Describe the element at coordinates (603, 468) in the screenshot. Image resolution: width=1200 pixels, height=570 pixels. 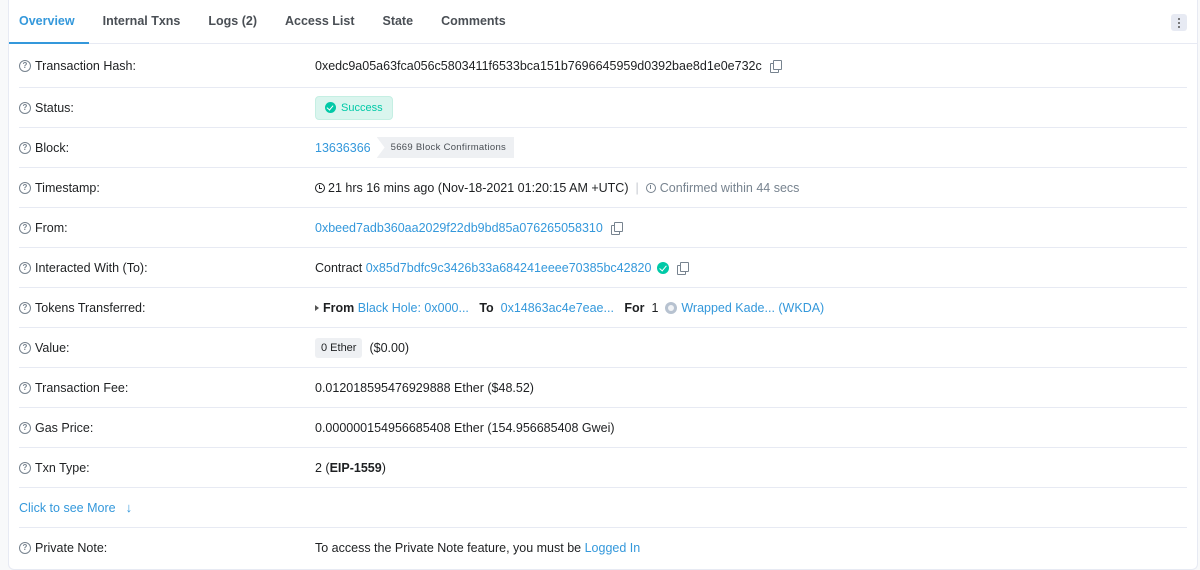
I see `row-txn-type: ? Txn Type: 2 (EIP-1559)` at that location.